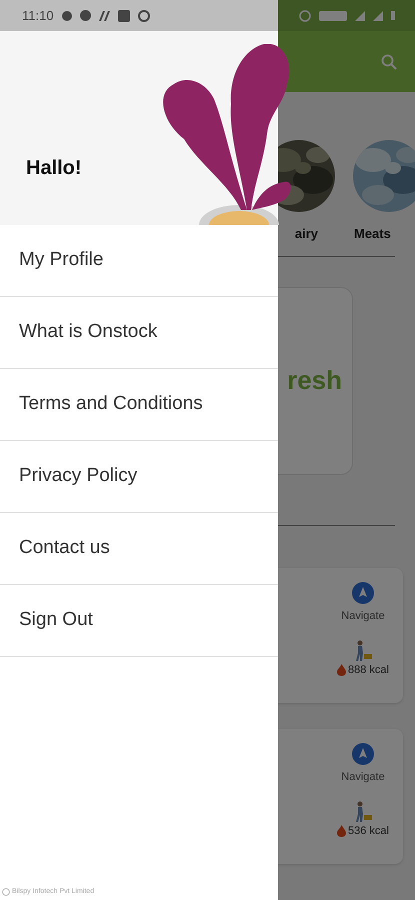  I want to click on banner-text: resh, so click(314, 380).